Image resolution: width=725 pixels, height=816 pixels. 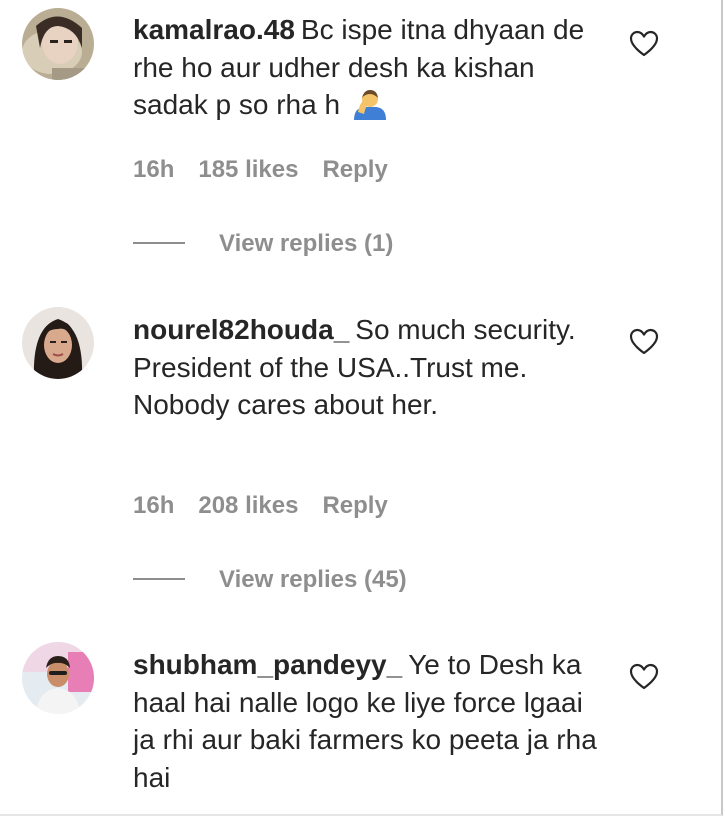 I want to click on person-facepalming-emoji-icon, so click(x=370, y=104).